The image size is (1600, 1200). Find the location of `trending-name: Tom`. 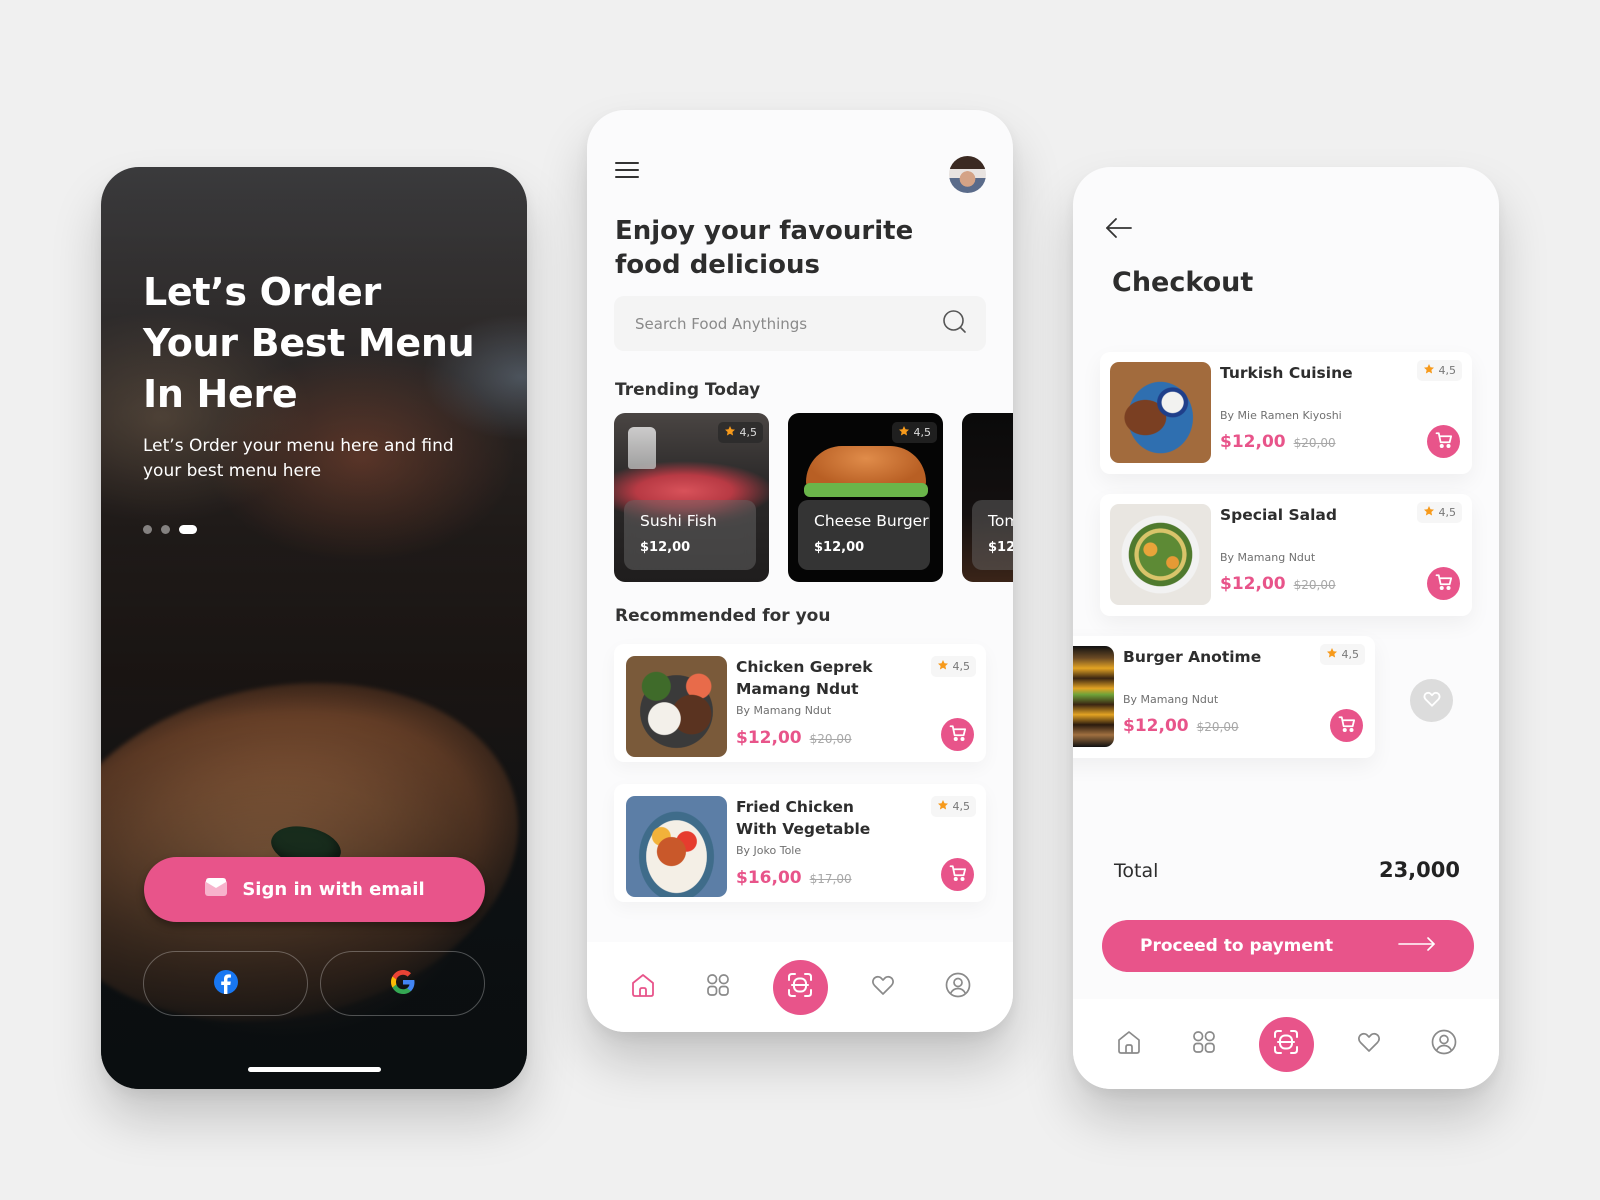

trending-name: Tom is located at coordinates (1000, 521).